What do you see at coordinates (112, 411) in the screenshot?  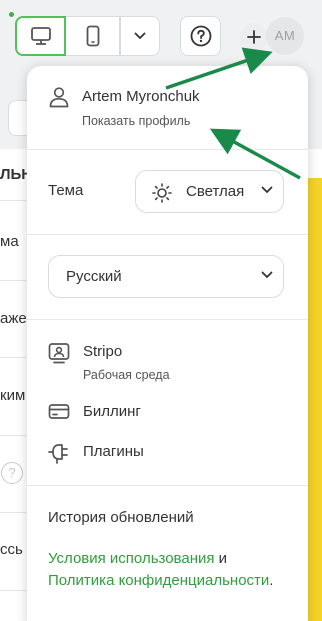 I see `menu-item-label: Биллинг` at bounding box center [112, 411].